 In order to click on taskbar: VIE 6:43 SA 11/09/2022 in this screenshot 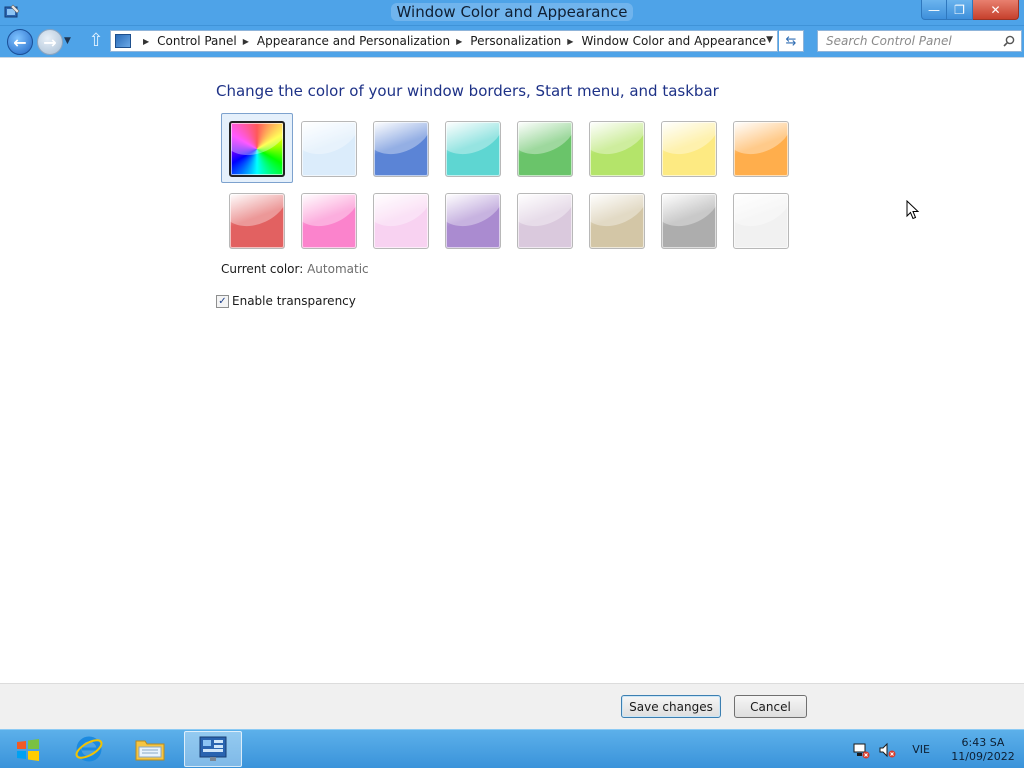, I will do `click(512, 748)`.